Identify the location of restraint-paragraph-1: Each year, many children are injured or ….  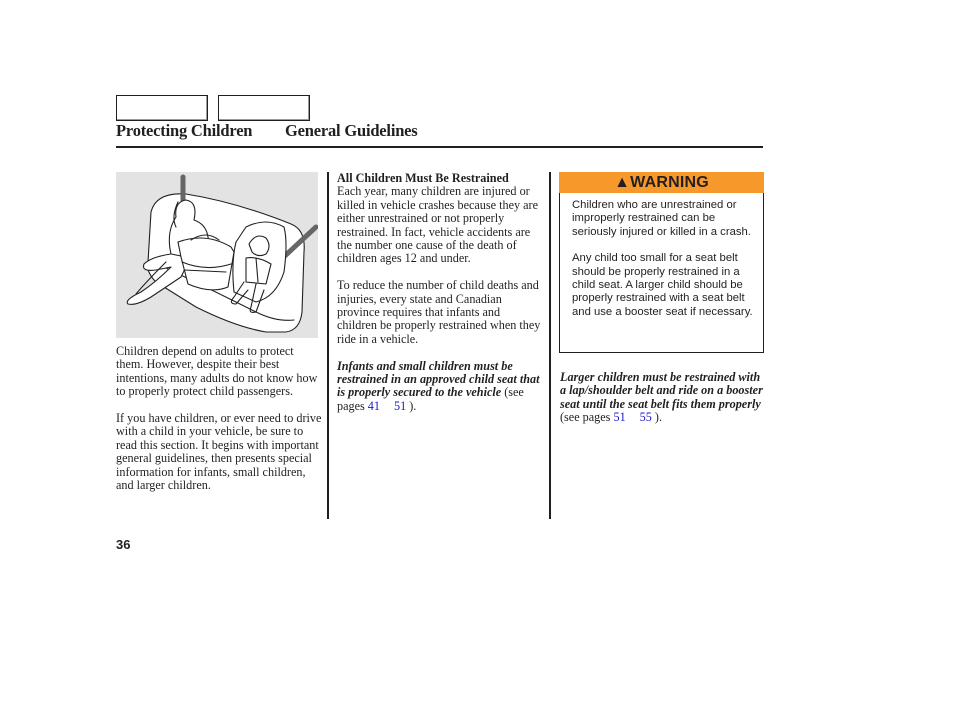
(437, 225).